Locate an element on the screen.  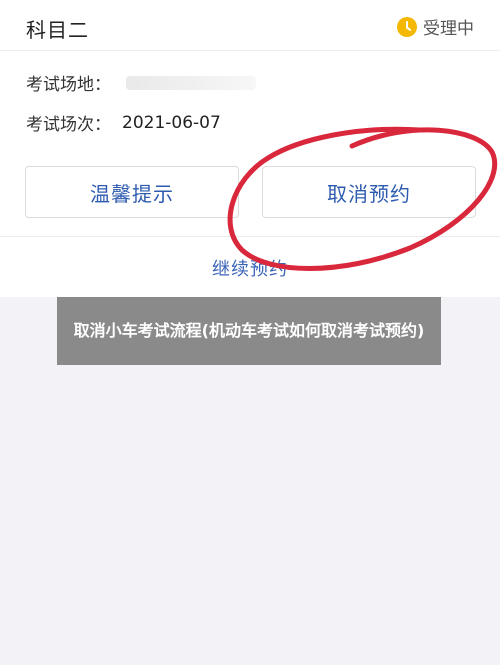
exam-session-row: 考试场次： 2021-06-07 is located at coordinates (123, 123).